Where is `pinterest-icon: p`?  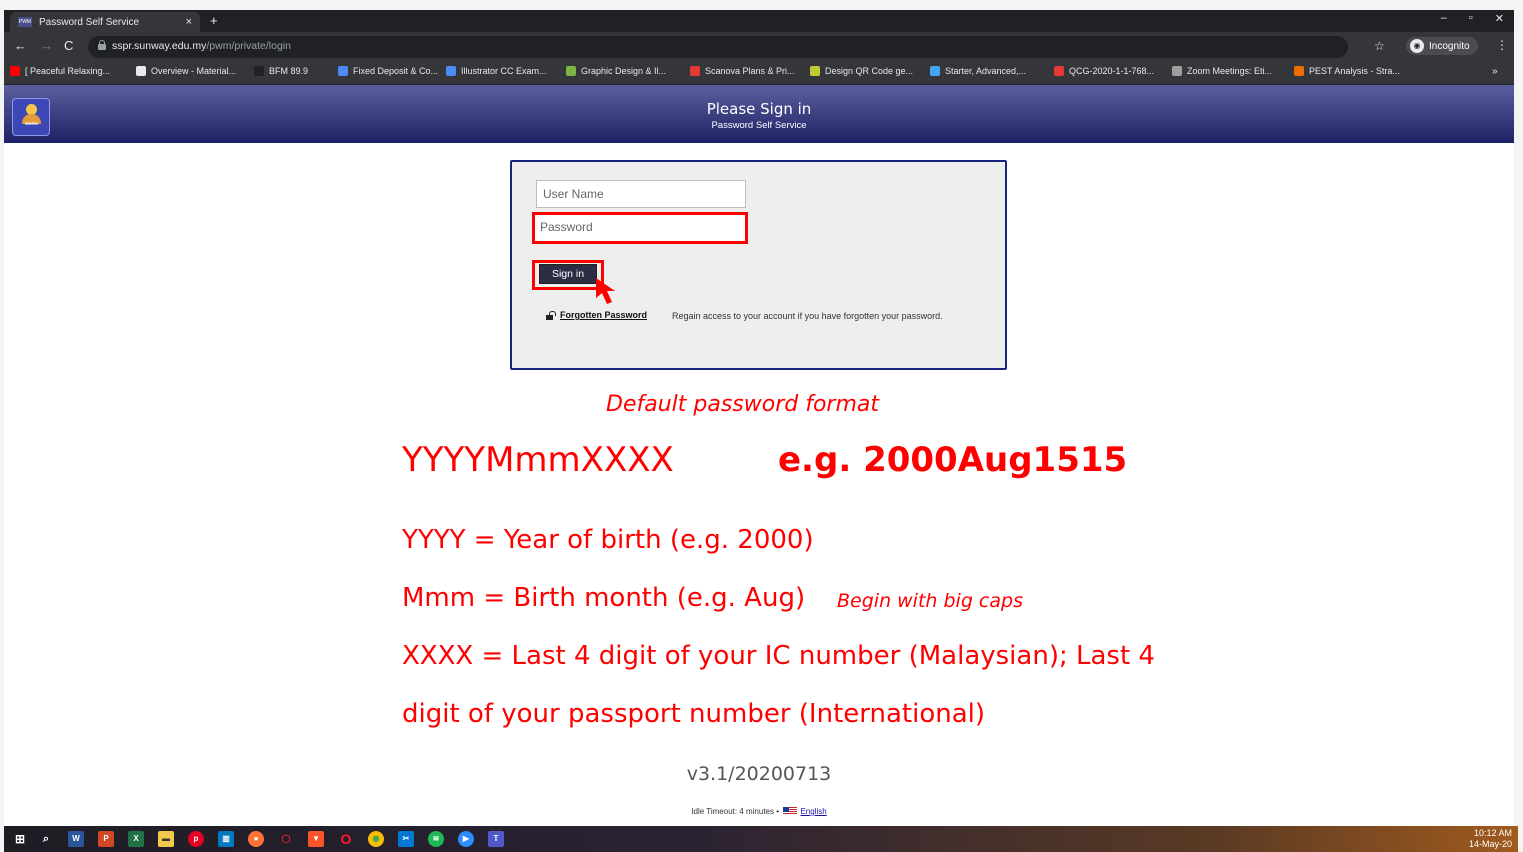 pinterest-icon: p is located at coordinates (196, 839).